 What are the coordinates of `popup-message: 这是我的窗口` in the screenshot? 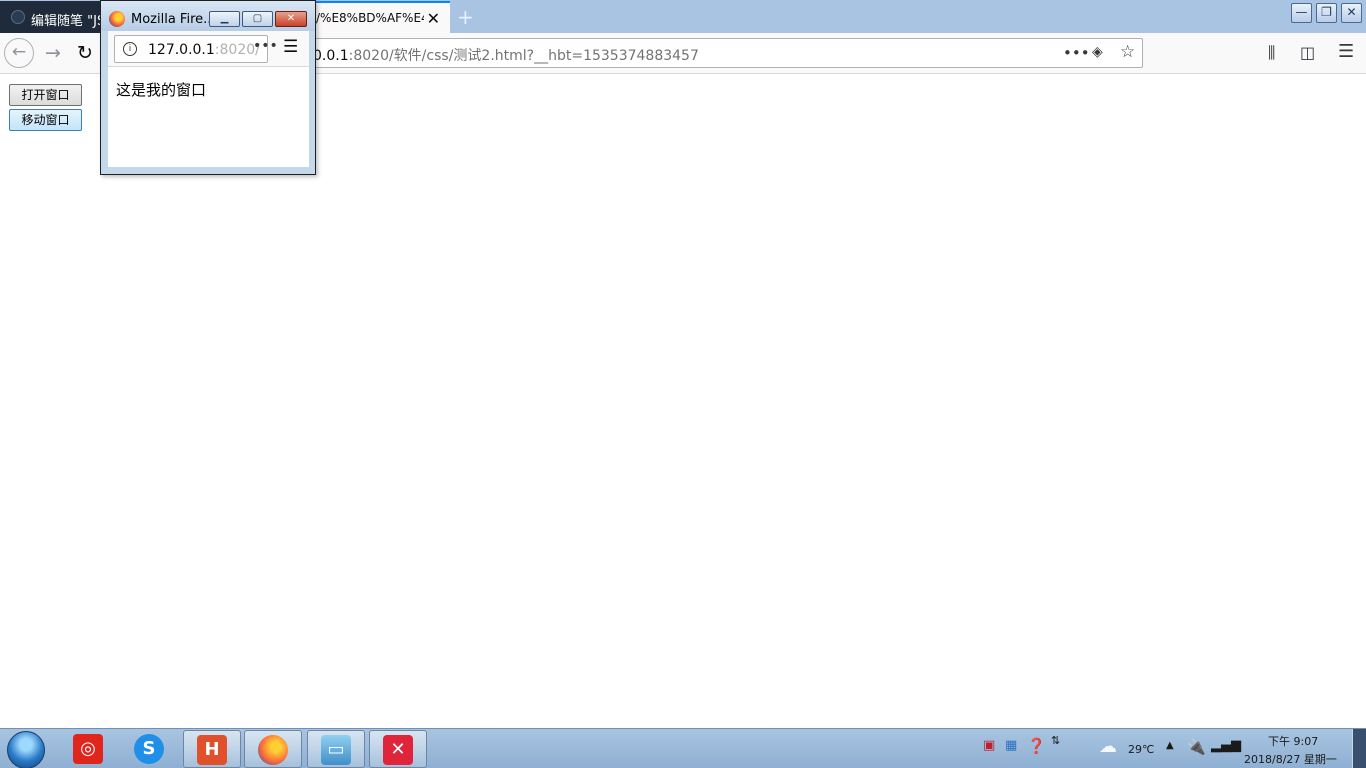 It's located at (161, 90).